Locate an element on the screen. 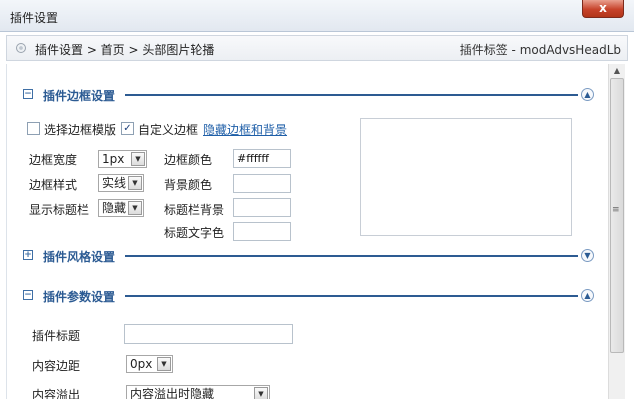  border-style-label: 边框样式 is located at coordinates (53, 185).